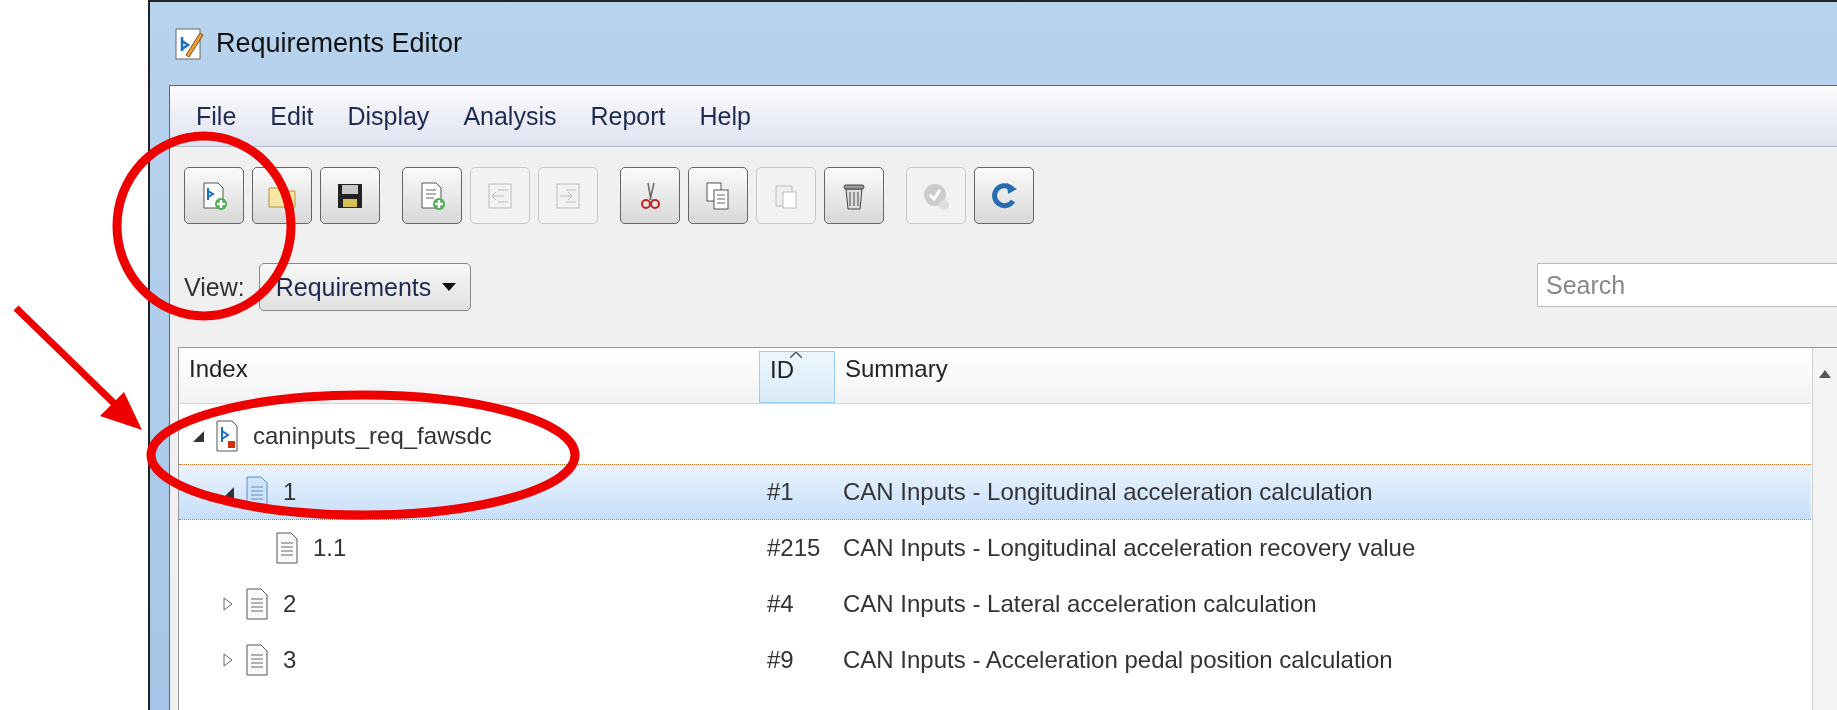 The image size is (1837, 710). I want to click on model-file-icon, so click(227, 436).